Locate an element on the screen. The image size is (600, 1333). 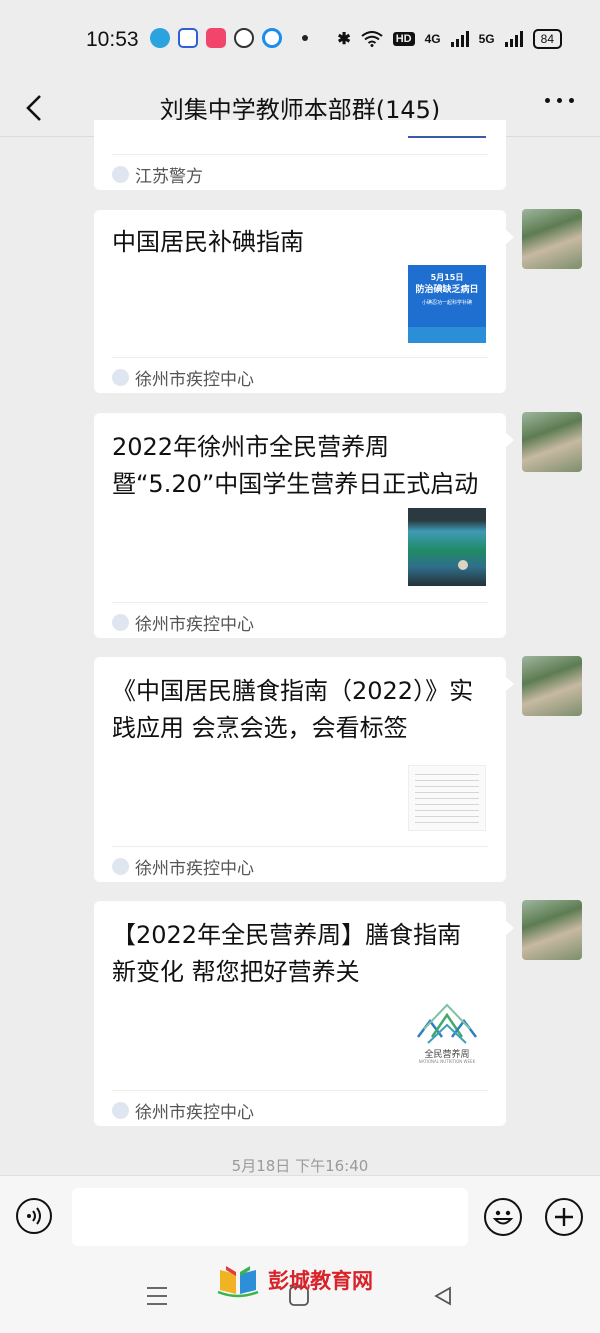
baidu-icon is located at coordinates (188, 38).